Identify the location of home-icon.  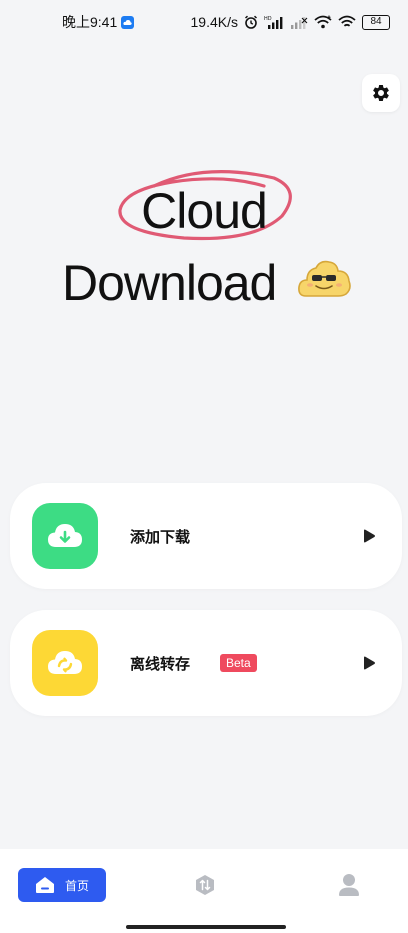
(44, 885).